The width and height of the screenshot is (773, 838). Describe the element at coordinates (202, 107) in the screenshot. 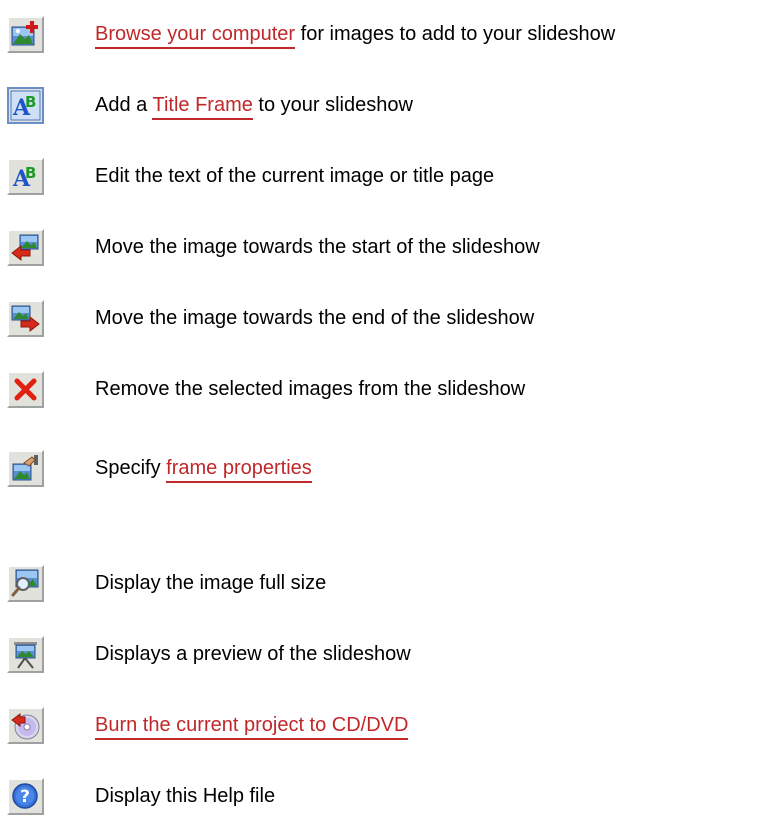

I see `title-frame-link: Title Frame` at that location.